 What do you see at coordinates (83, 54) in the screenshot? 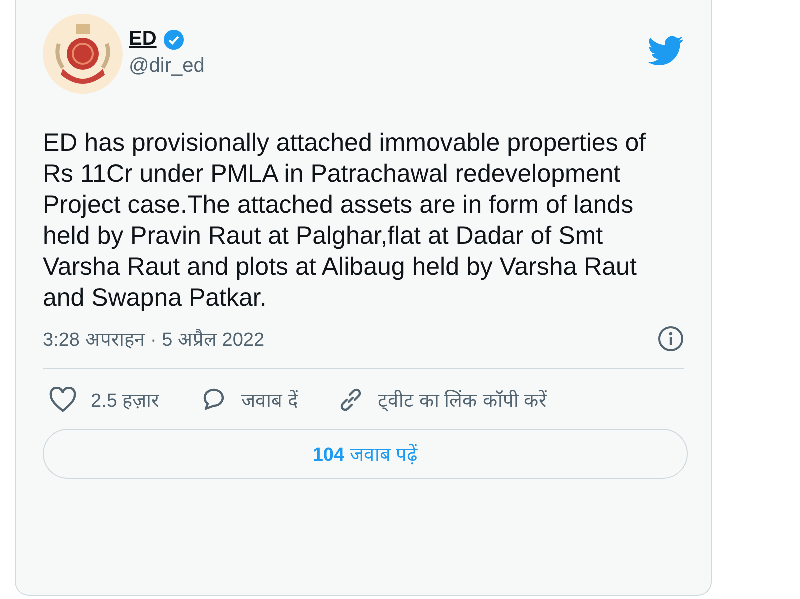
I see `emblem-avatar` at bounding box center [83, 54].